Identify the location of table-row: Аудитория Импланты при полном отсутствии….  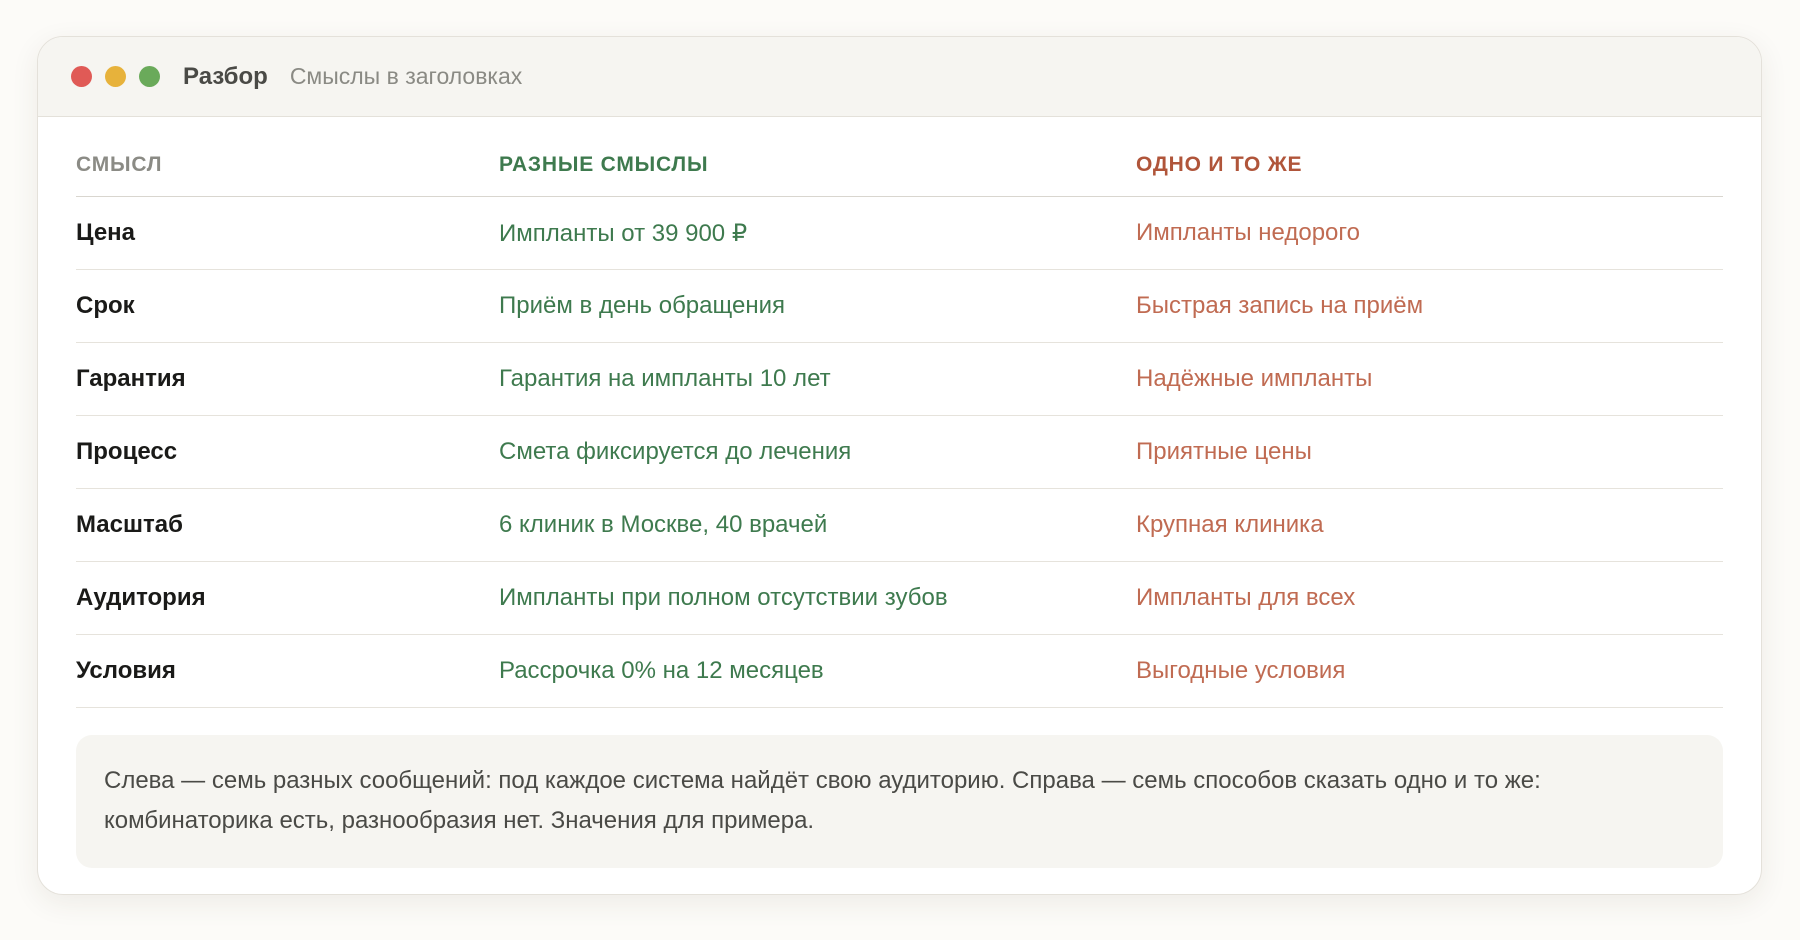
(899, 598).